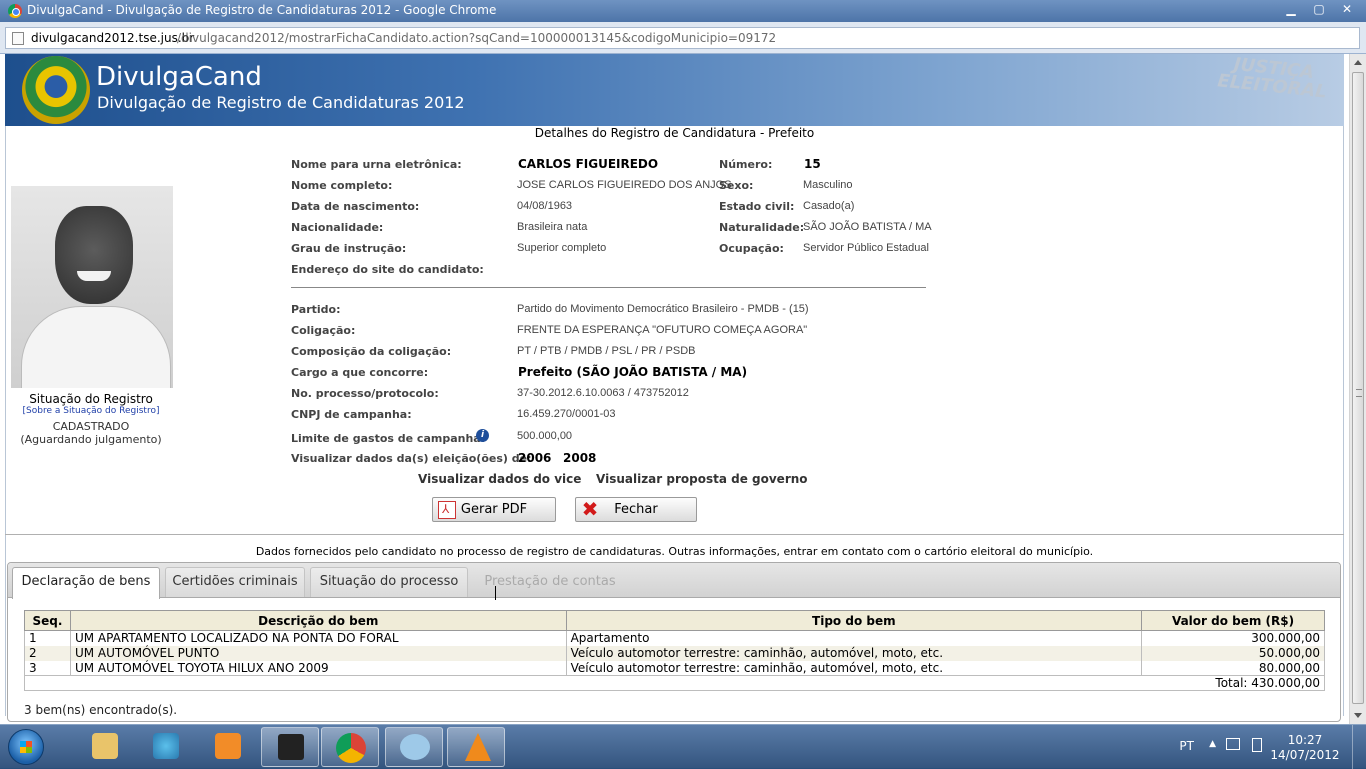  I want to click on media-player-taskbar-button, so click(228, 747).